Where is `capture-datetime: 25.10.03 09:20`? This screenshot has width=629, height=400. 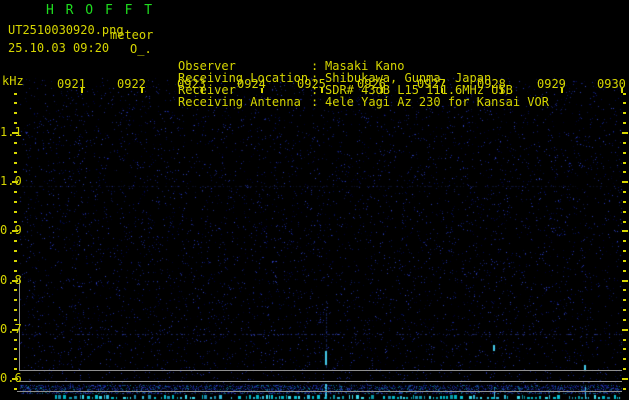
capture-datetime: 25.10.03 09:20 is located at coordinates (59, 48).